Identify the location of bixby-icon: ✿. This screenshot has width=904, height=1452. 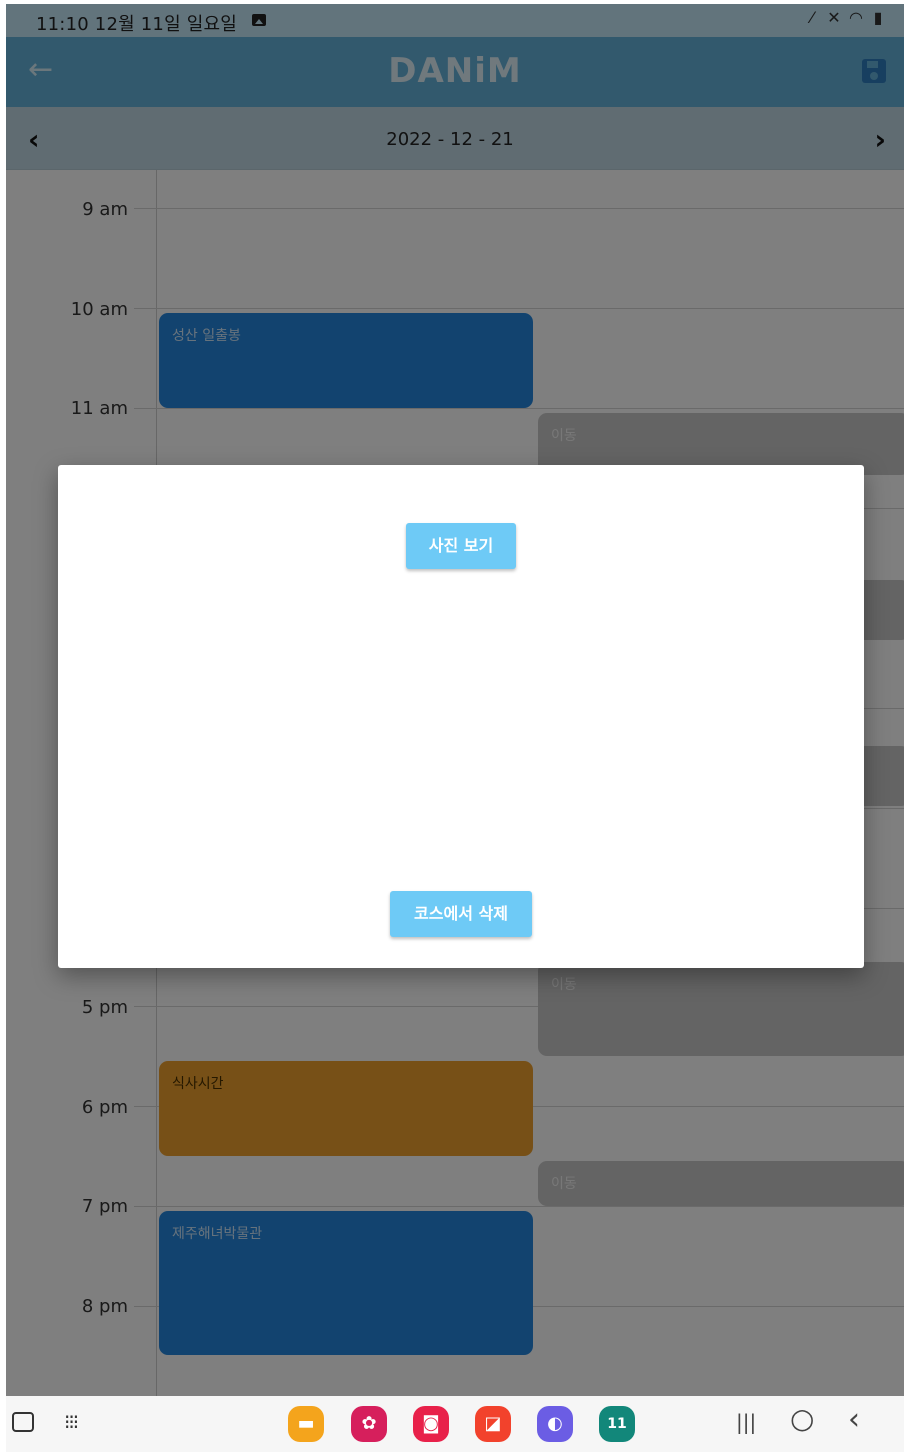
(369, 1424).